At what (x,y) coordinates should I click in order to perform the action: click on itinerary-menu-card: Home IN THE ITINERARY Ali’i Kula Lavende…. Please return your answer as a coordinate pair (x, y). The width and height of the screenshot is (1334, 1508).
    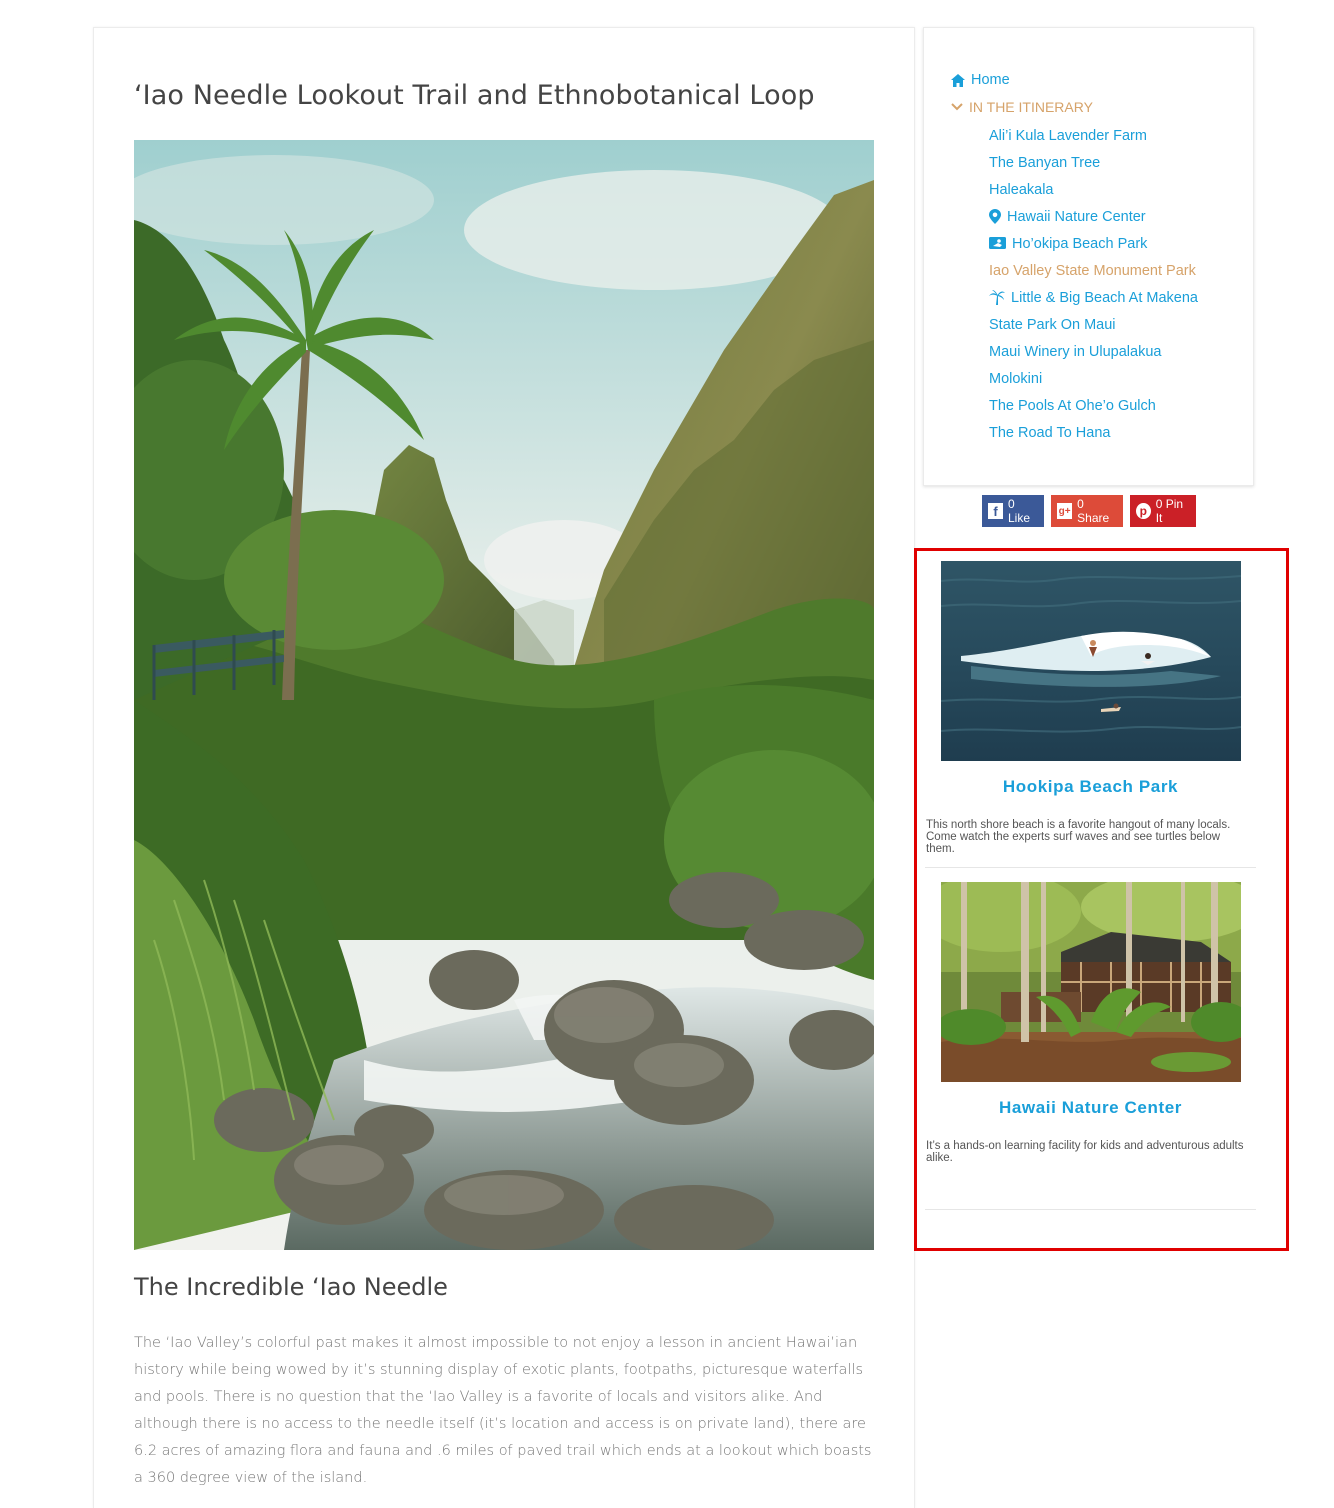
    Looking at the image, I should click on (1088, 256).